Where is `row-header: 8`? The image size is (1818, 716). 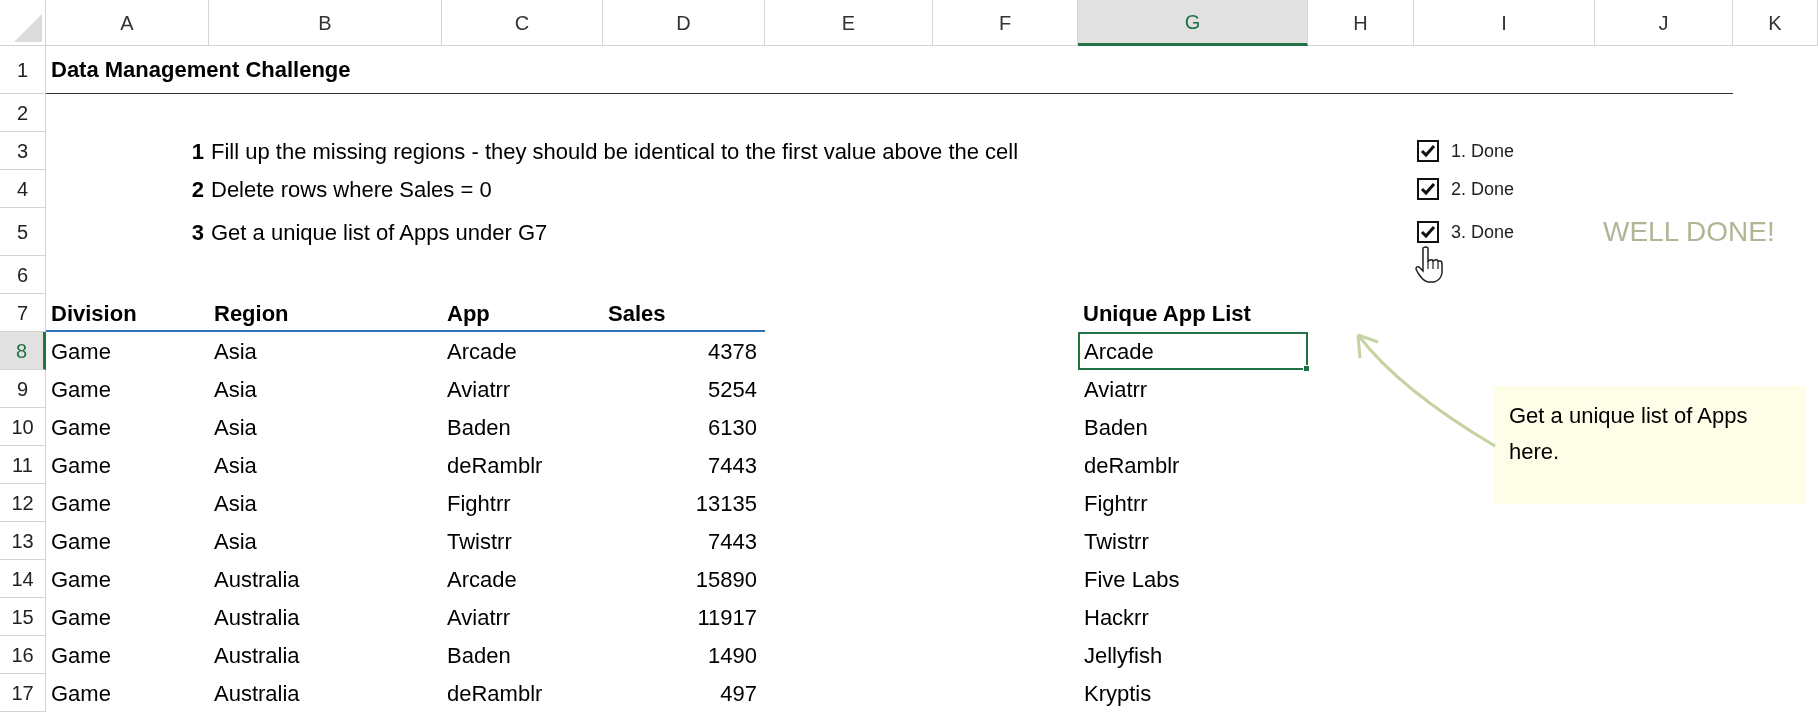
row-header: 8 is located at coordinates (23, 351).